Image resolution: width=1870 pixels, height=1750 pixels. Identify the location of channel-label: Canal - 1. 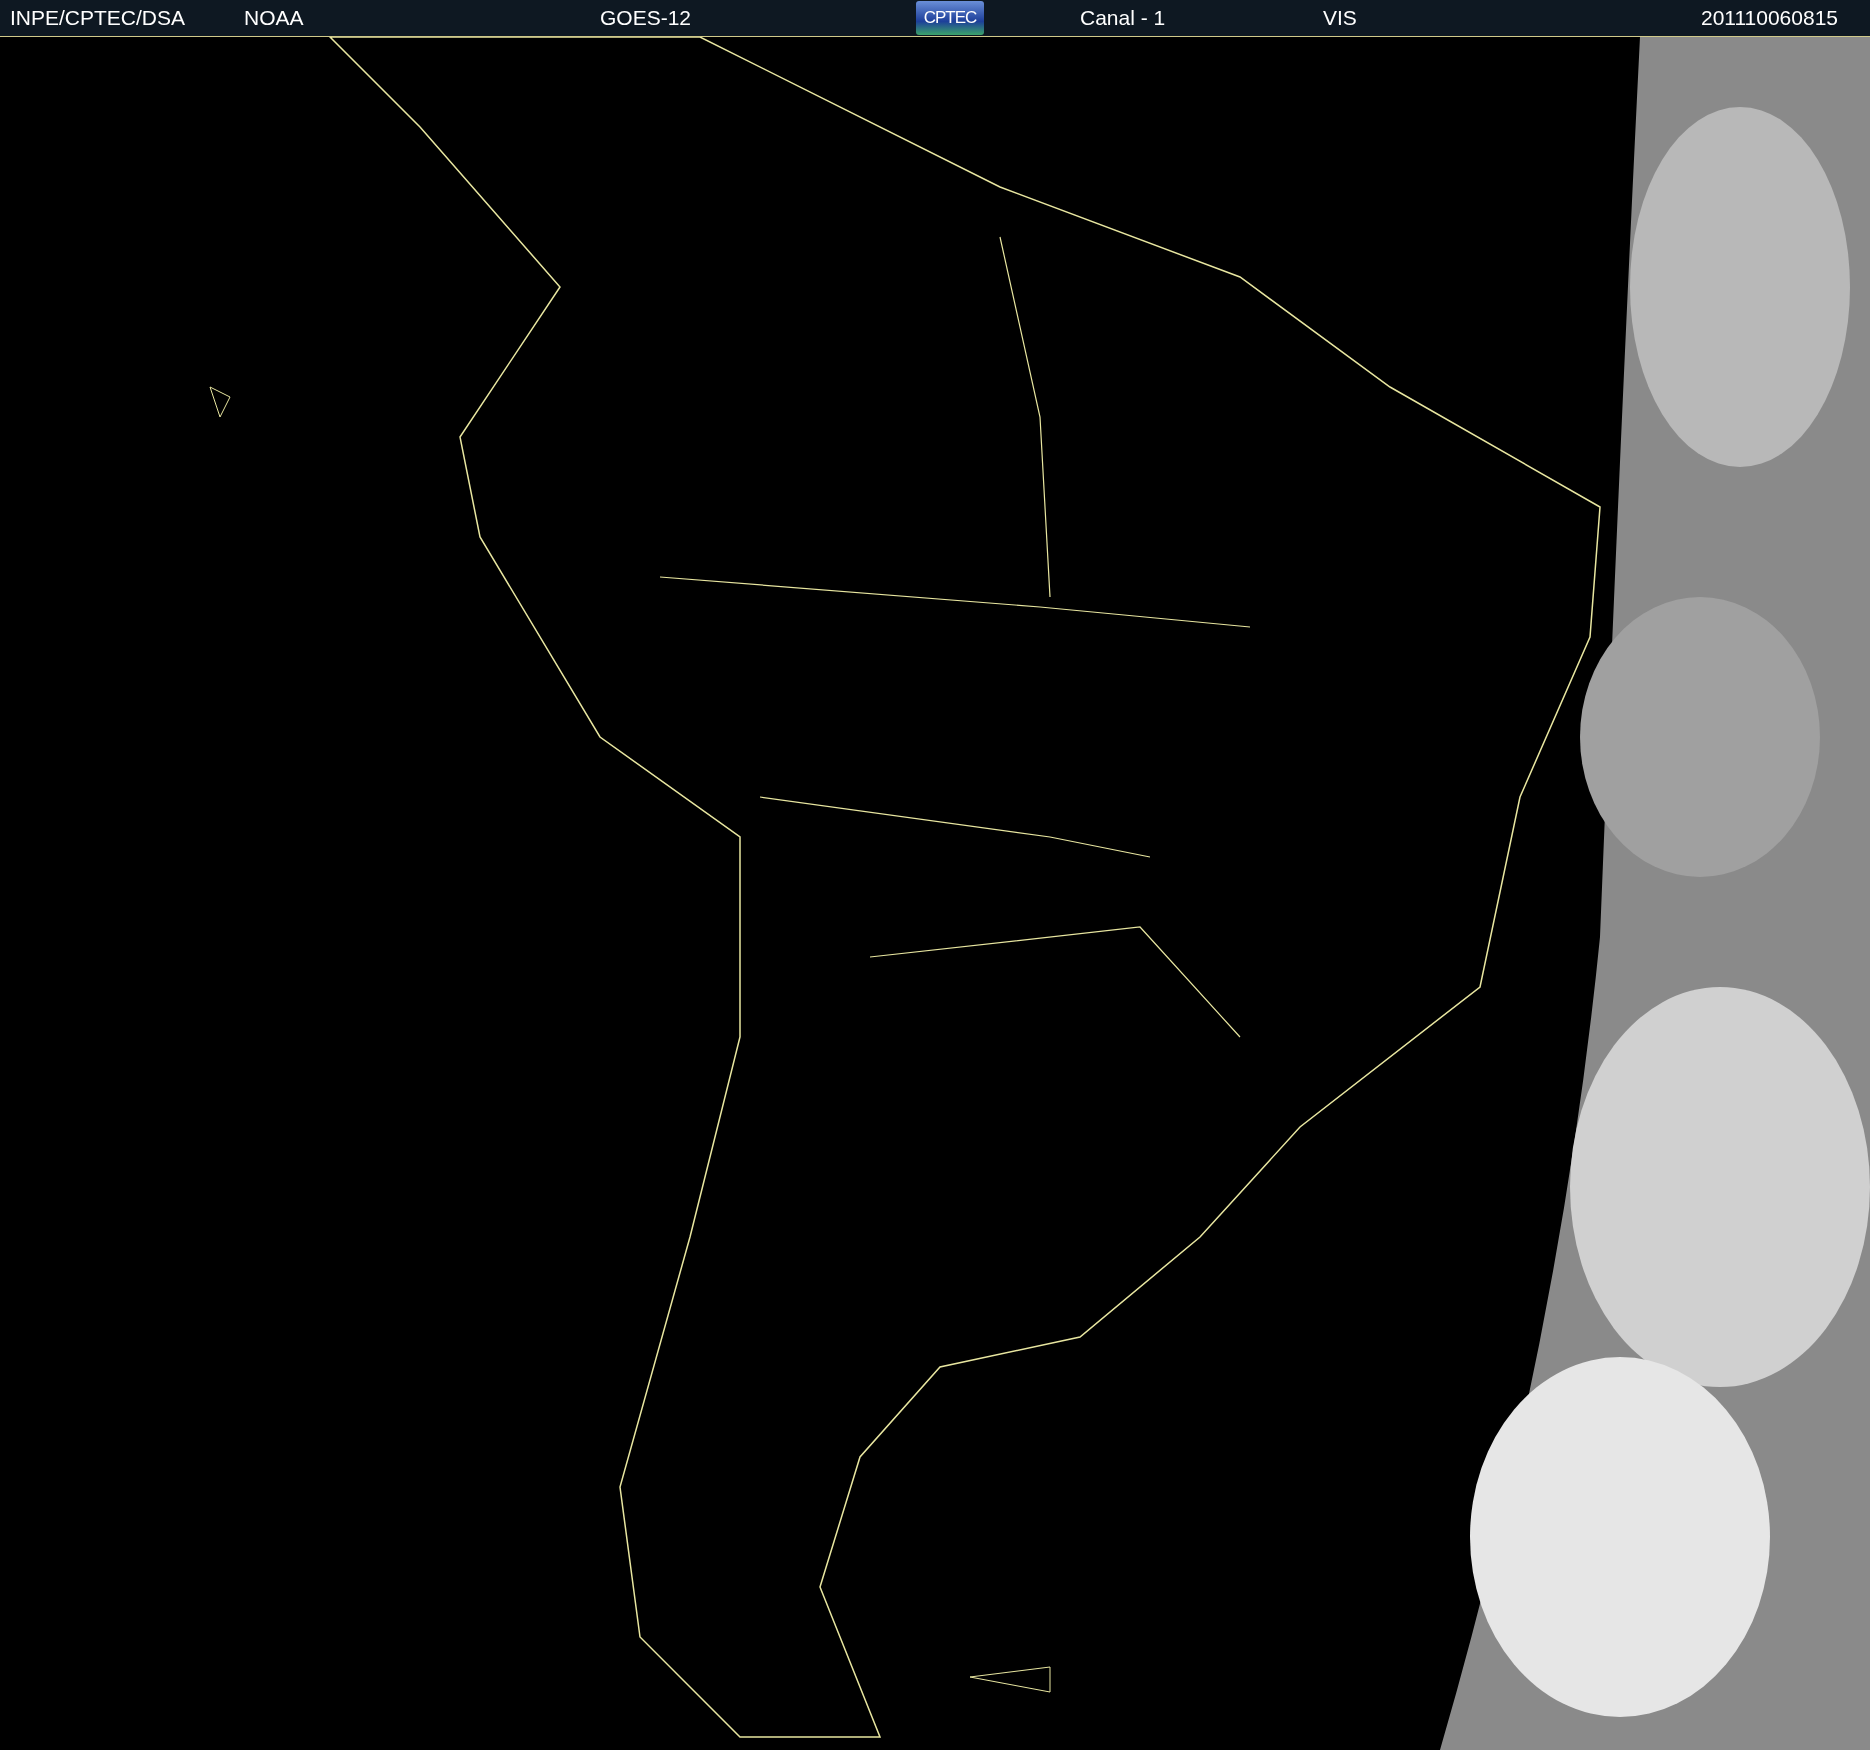
(1123, 18).